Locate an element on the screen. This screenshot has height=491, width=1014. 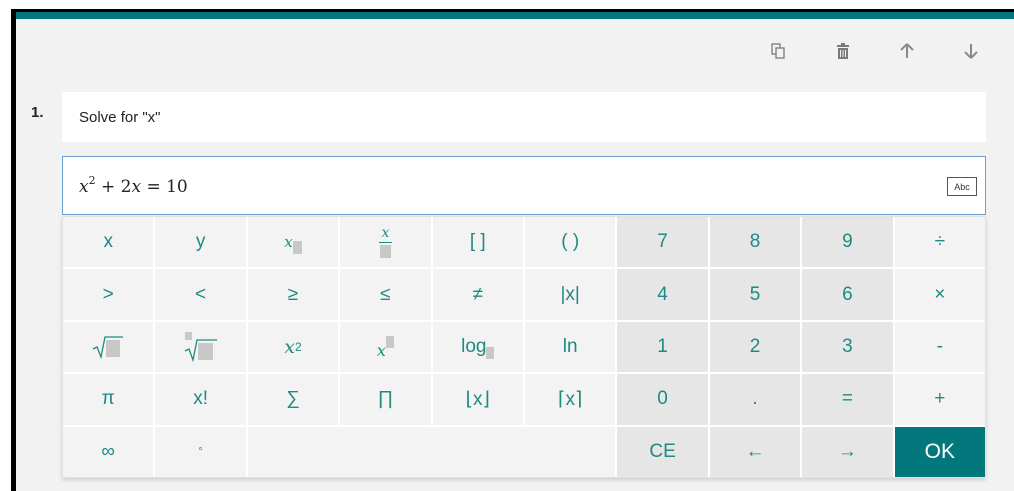
accent-bar is located at coordinates (515, 15).